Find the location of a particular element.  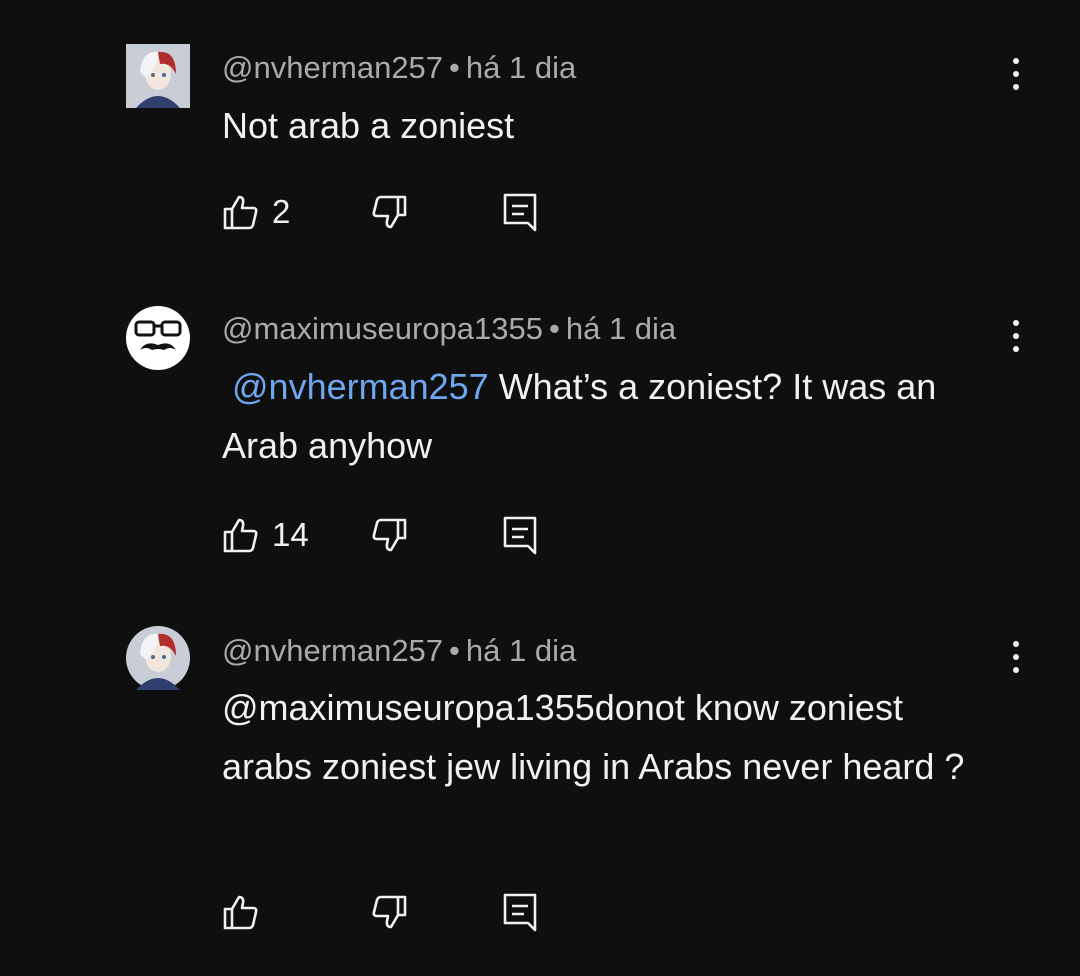

comment-text: Not arab a zoniest is located at coordinates (622, 125).